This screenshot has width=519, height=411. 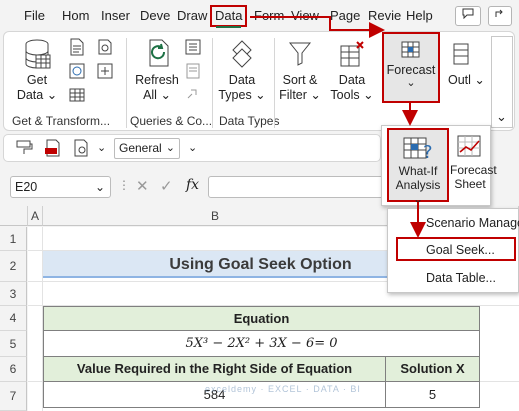 What do you see at coordinates (418, 150) in the screenshot?
I see `what-if-icon: ?` at bounding box center [418, 150].